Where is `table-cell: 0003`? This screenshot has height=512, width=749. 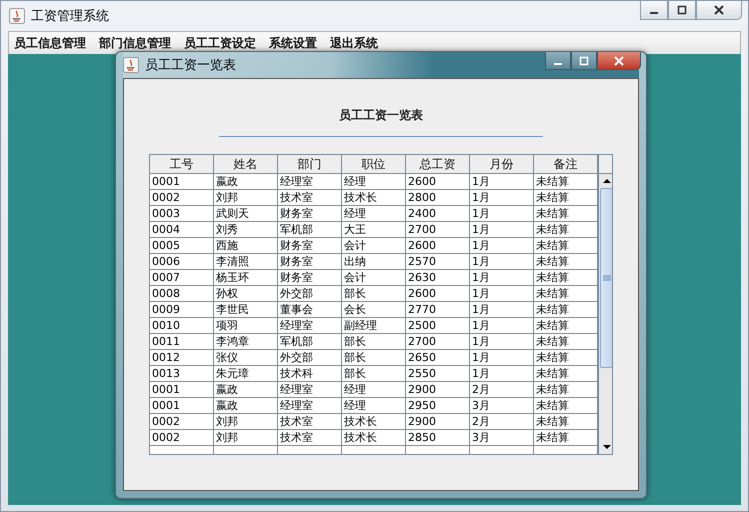
table-cell: 0003 is located at coordinates (182, 214).